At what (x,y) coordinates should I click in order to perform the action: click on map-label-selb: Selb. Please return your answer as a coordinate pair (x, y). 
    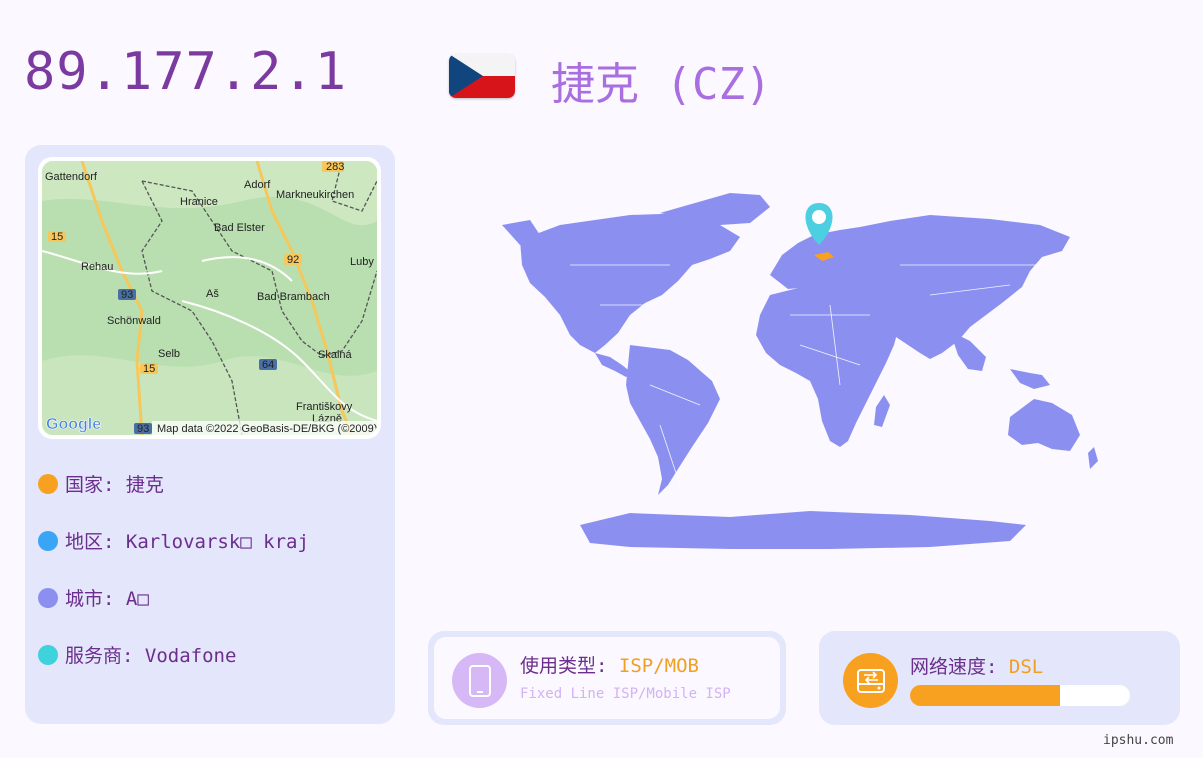
    Looking at the image, I should click on (169, 354).